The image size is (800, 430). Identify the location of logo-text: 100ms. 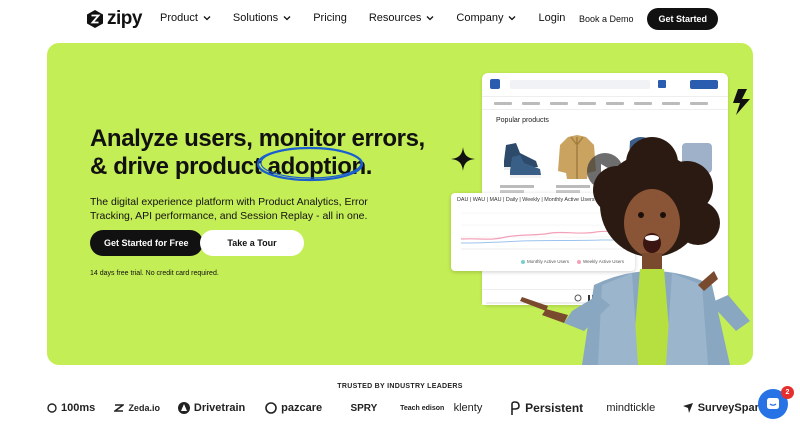
(78, 408).